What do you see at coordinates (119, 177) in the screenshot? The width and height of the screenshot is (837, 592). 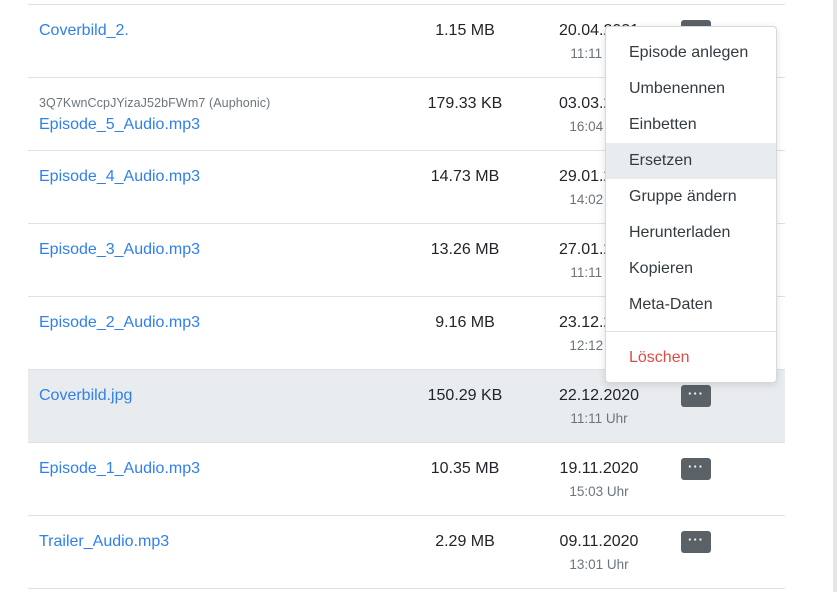 I see `file-link: Episode_4_Audio.mp3` at bounding box center [119, 177].